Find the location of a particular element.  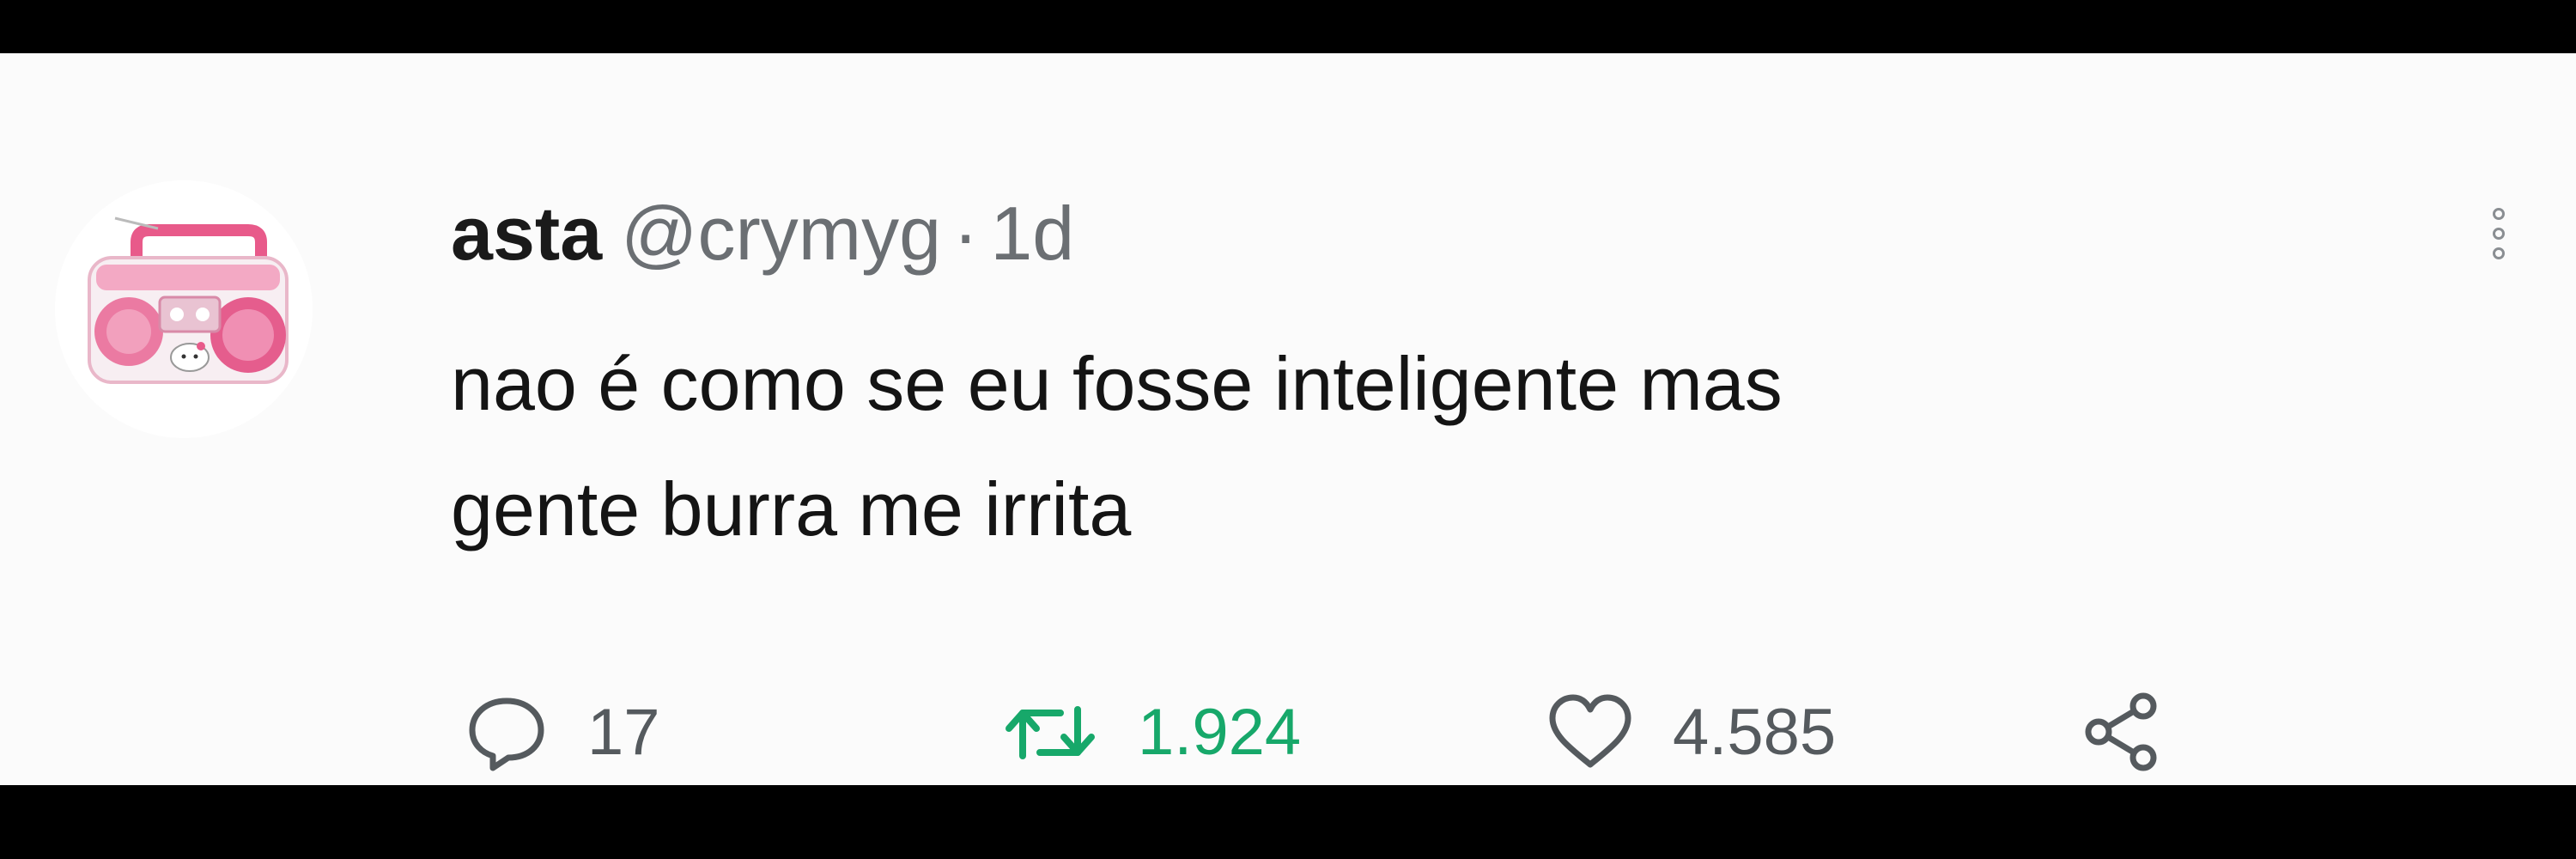

author-name: asta is located at coordinates (526, 234).